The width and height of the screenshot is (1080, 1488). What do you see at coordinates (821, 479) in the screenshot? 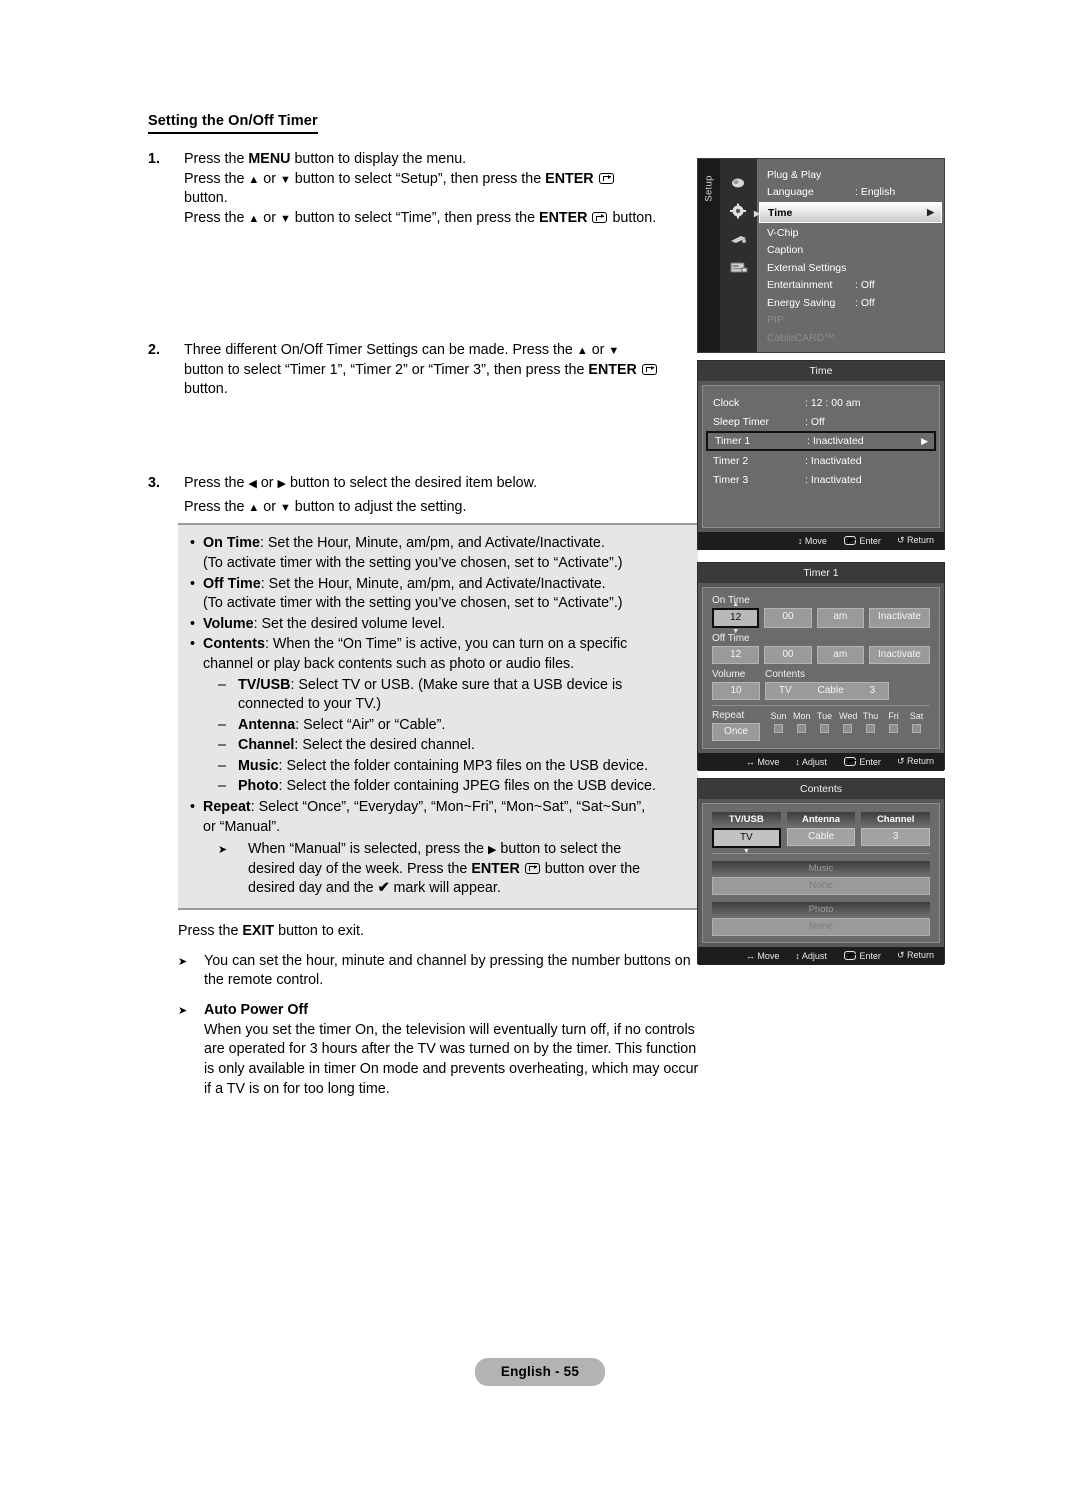
I see `time-row-timer-3: Timer 3 : Inactivated` at bounding box center [821, 479].